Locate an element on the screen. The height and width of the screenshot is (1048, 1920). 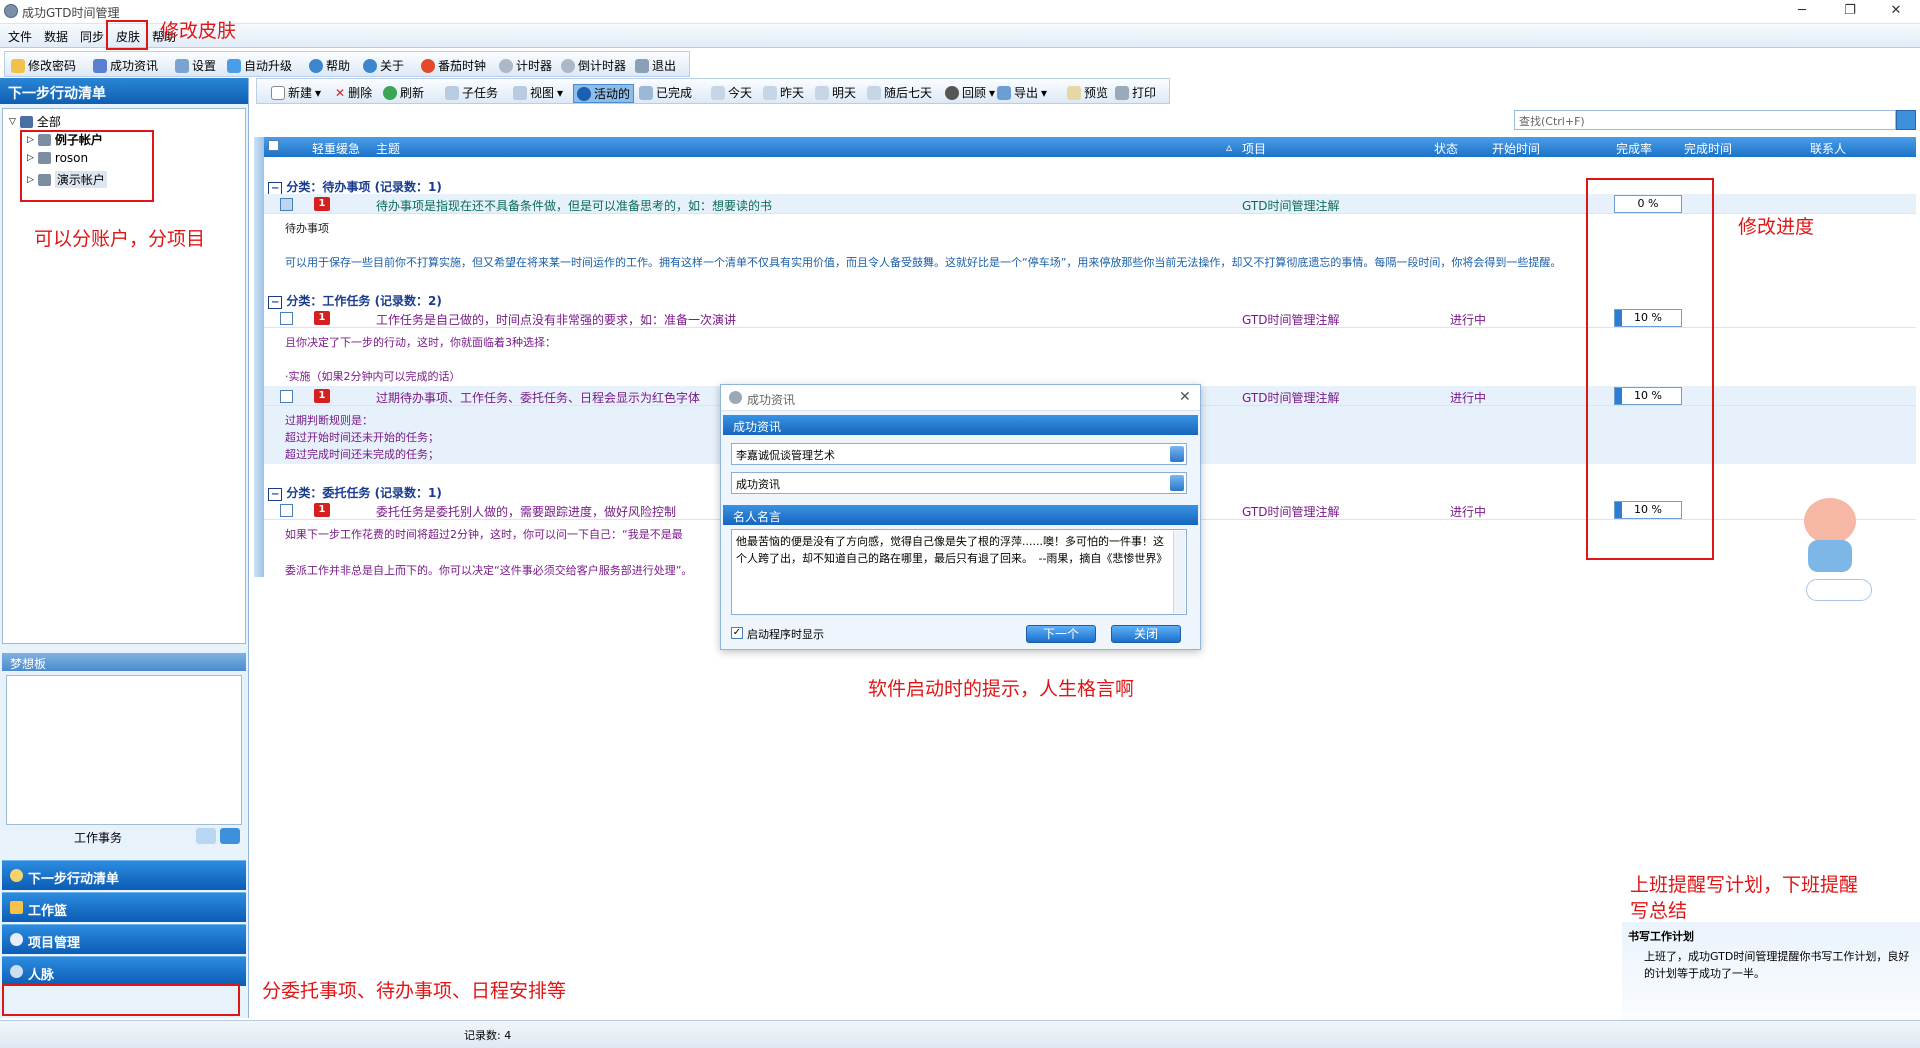
pomodoro-button: 番茄时钟 is located at coordinates (453, 65).